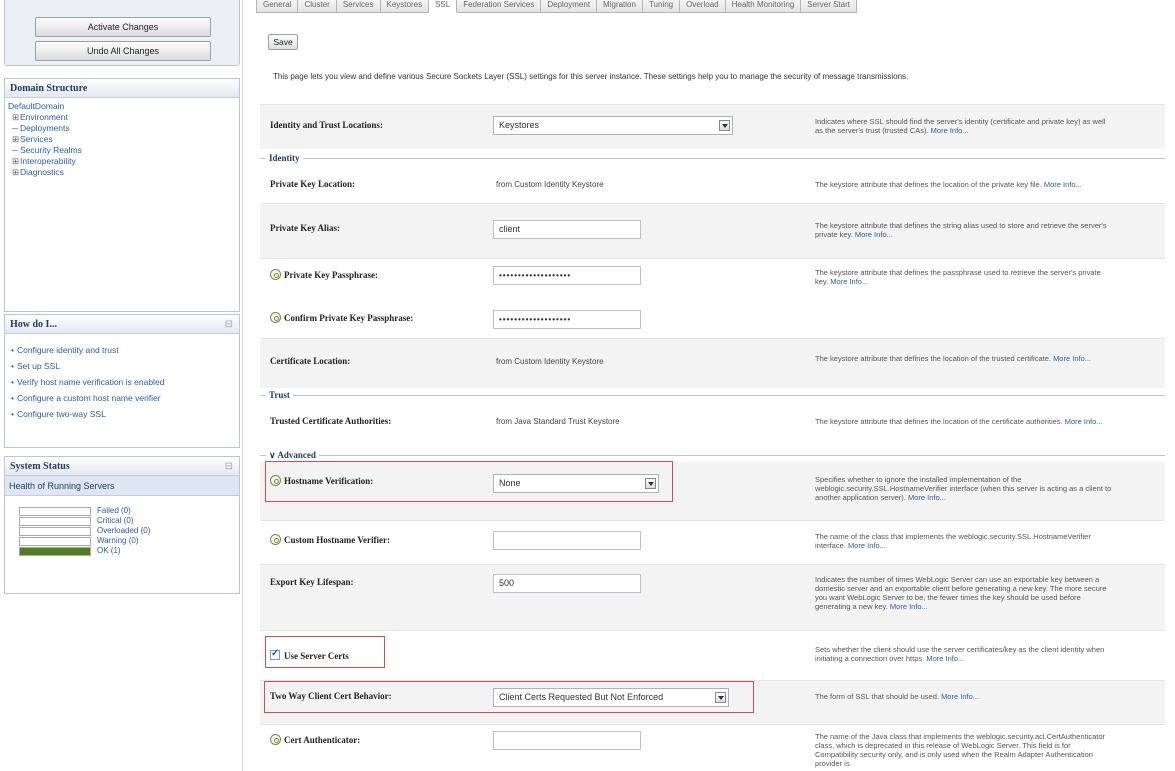  I want to click on change-center-panel: Activate Changes Undo All Changes, so click(122, 33).